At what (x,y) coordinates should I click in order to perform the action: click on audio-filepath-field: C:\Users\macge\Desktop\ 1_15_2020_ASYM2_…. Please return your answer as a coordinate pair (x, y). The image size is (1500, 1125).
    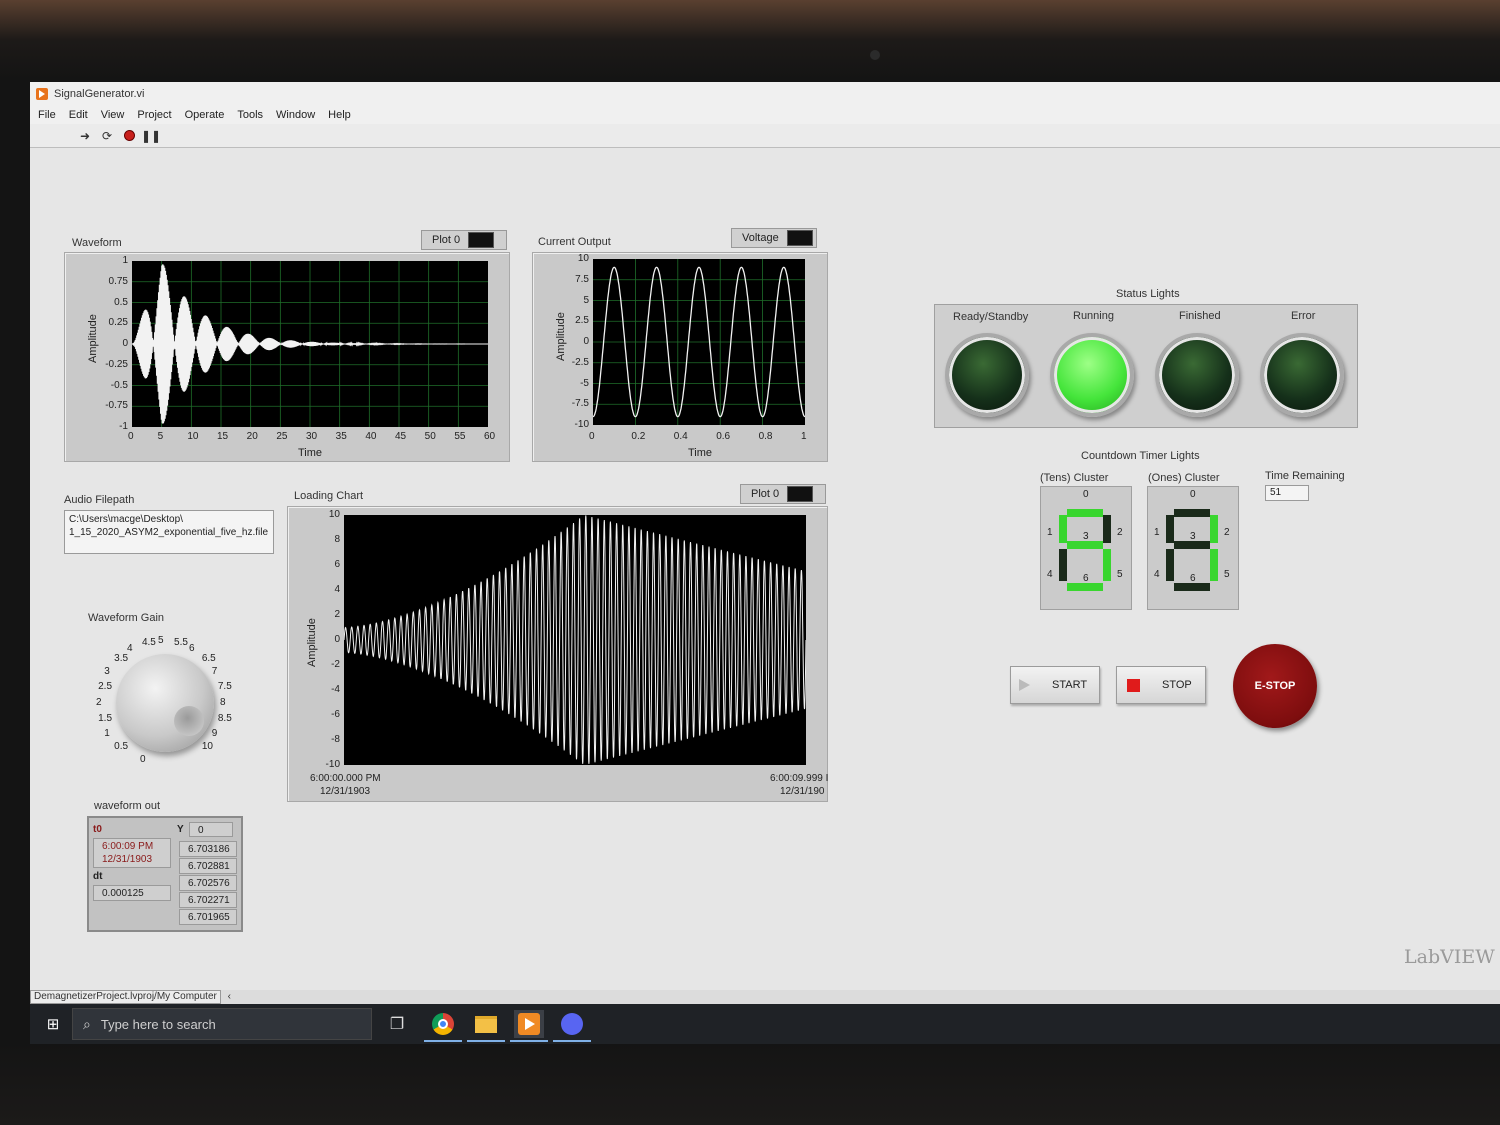
    Looking at the image, I should click on (169, 532).